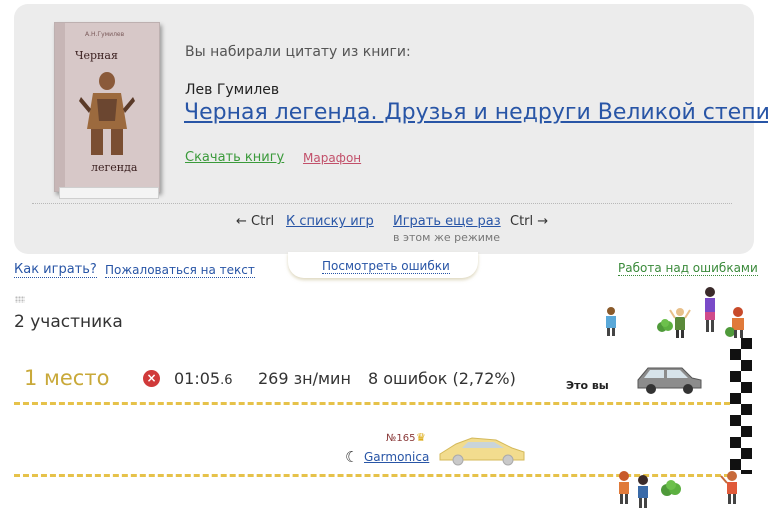 Image resolution: width=768 pixels, height=515 pixels. What do you see at coordinates (67, 378) in the screenshot?
I see `place-result: 1 место` at bounding box center [67, 378].